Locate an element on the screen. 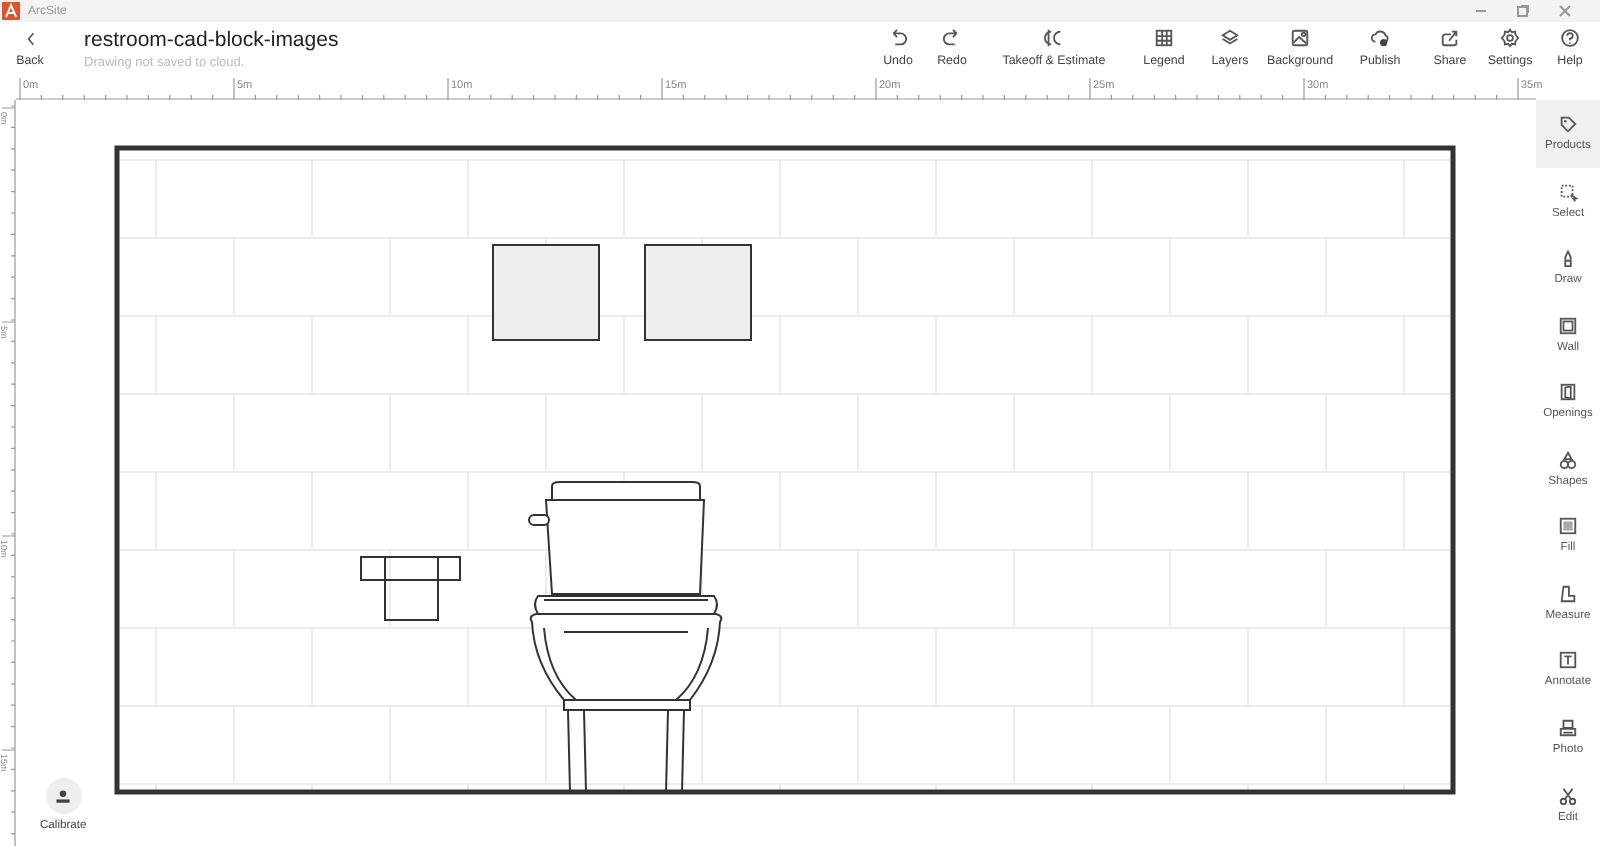 The image size is (1600, 846). close-icon is located at coordinates (1565, 11).